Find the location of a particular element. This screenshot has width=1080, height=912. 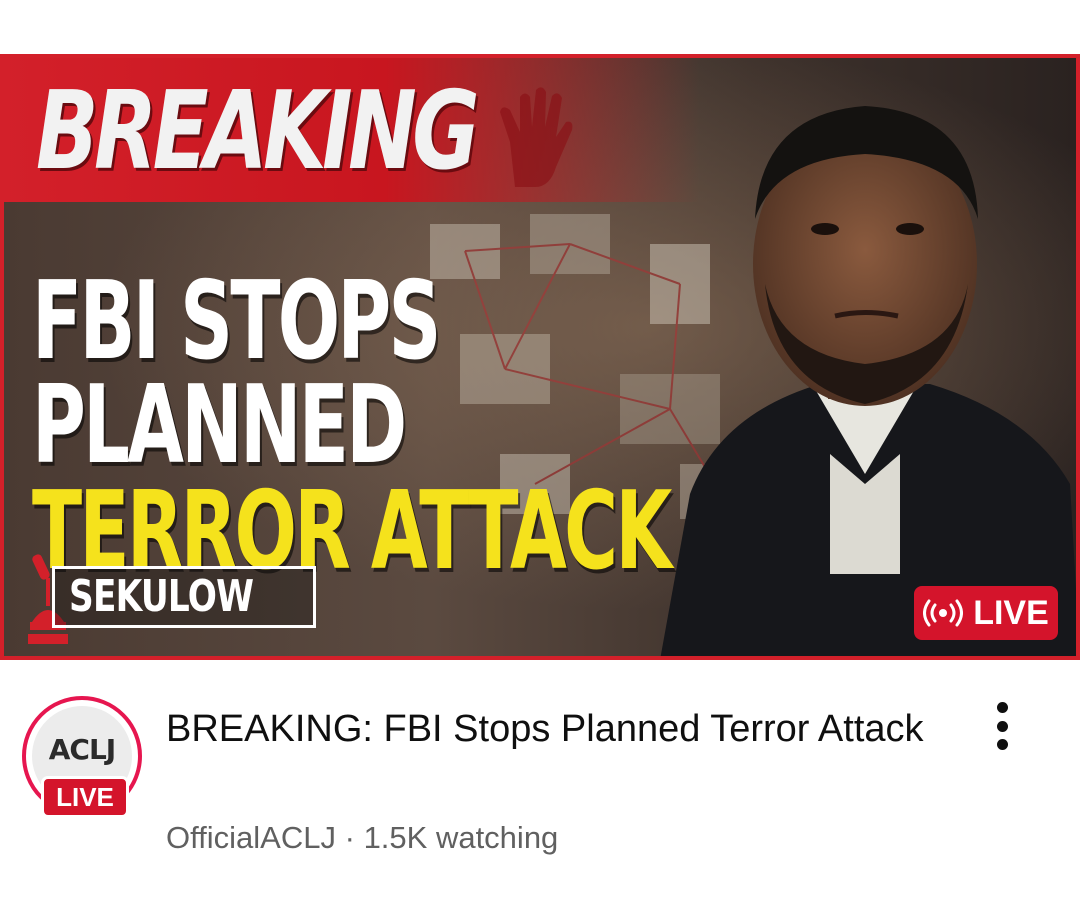

channel-avatar: ACLJ LIVE is located at coordinates (82, 757).